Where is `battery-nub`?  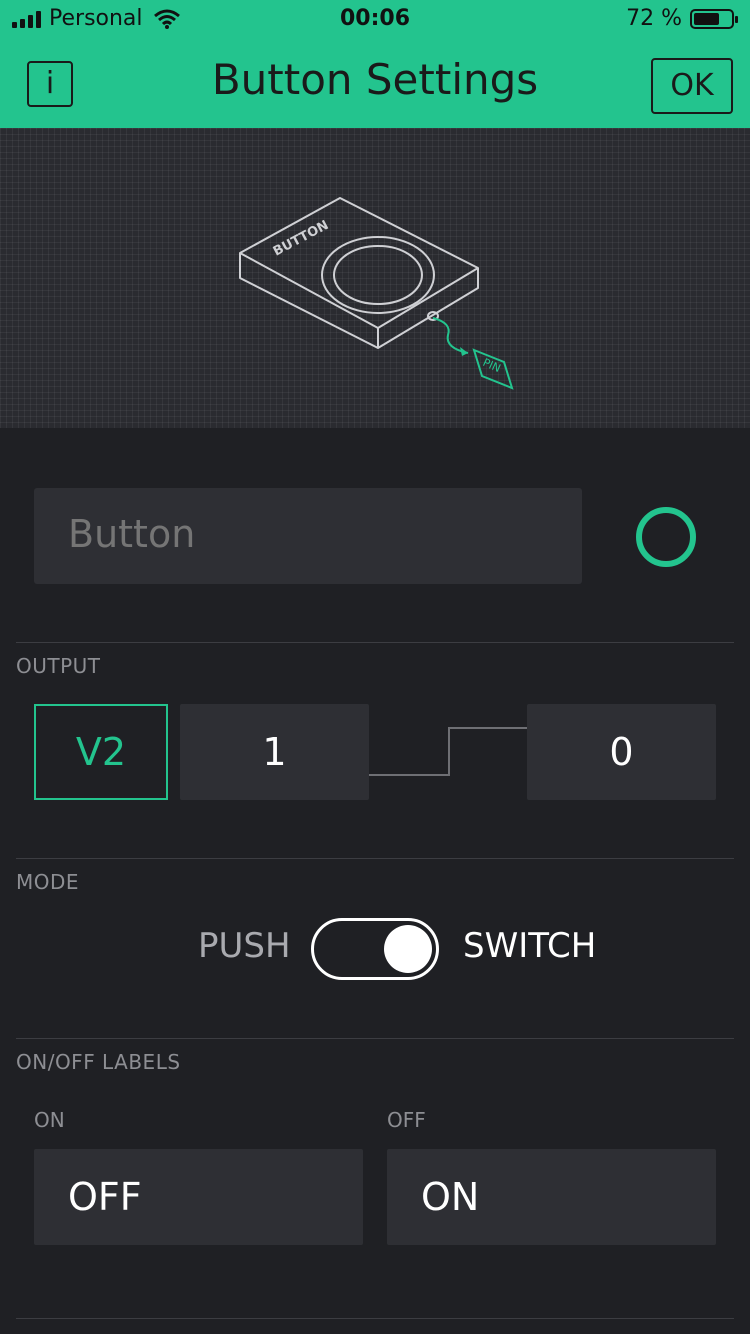 battery-nub is located at coordinates (736, 19).